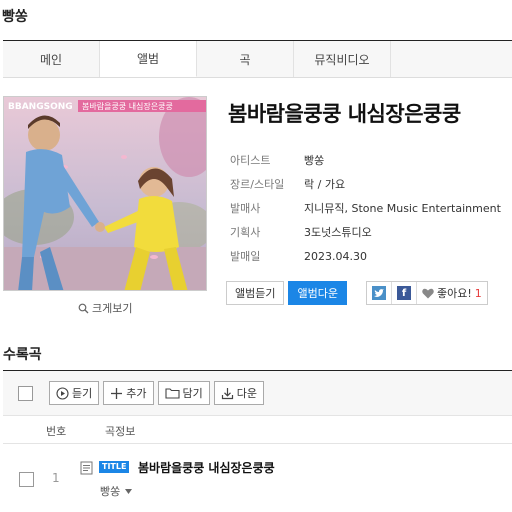 The height and width of the screenshot is (512, 512). I want to click on column-number: 번호, so click(56, 431).